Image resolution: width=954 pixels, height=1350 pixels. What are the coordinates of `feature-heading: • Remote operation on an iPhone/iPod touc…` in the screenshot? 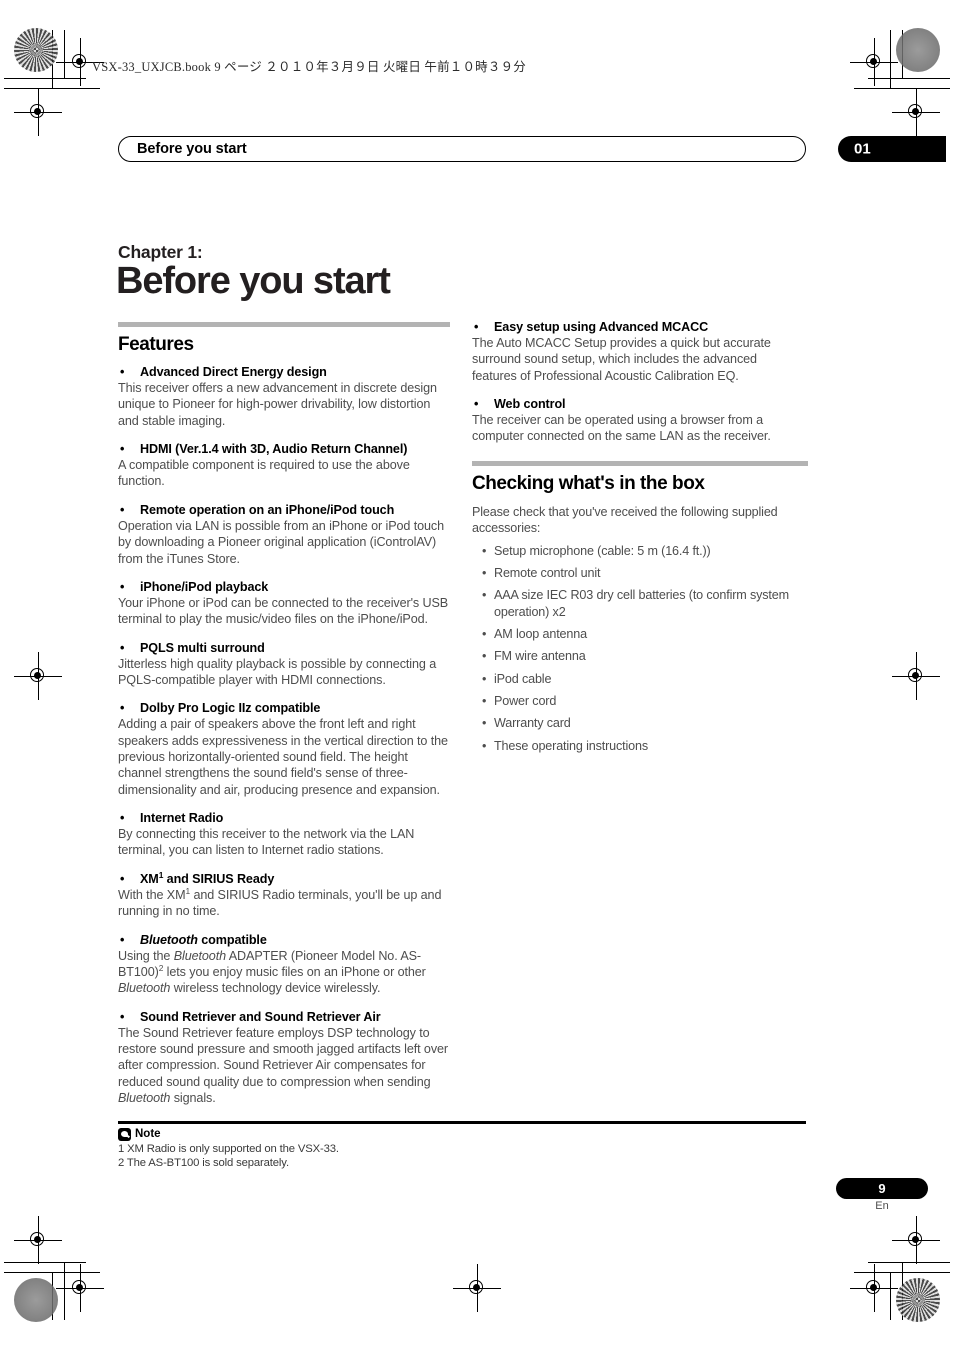 It's located at (284, 510).